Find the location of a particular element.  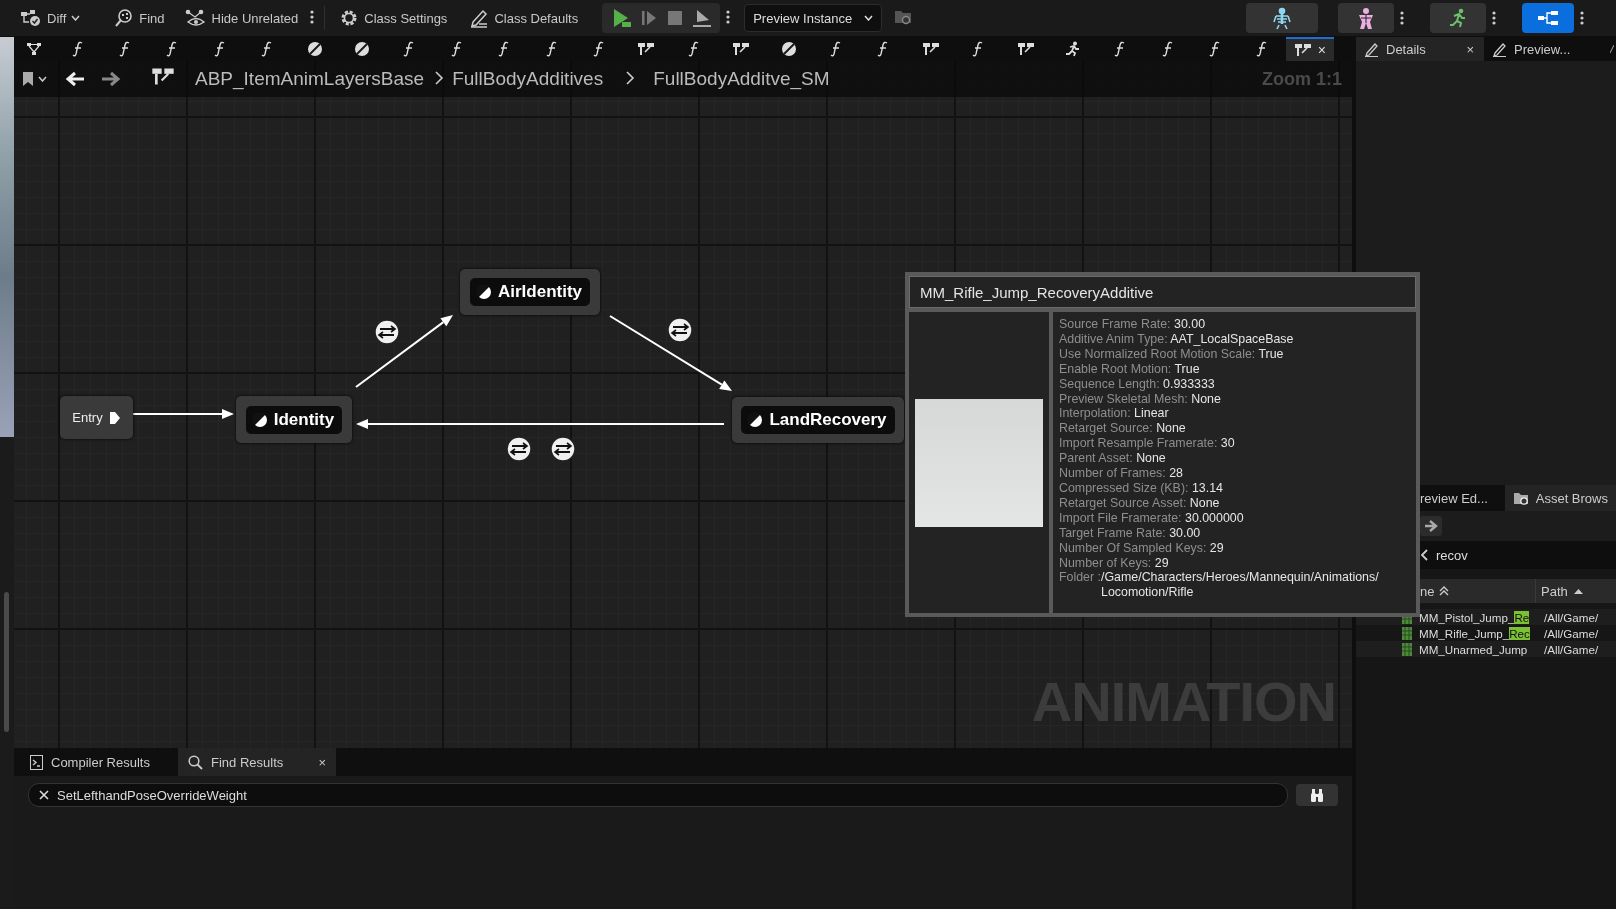

find-field: SetLefthandPoseOverrideWeight is located at coordinates (658, 795).